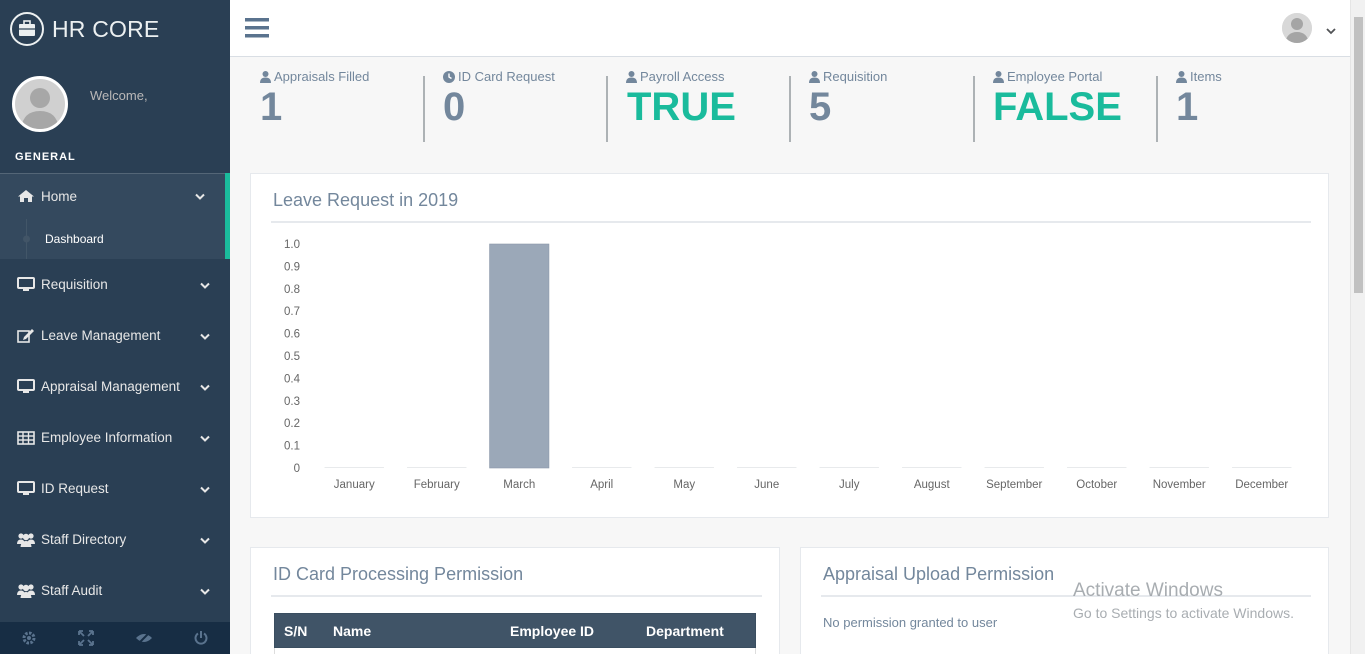  What do you see at coordinates (1206, 76) in the screenshot?
I see `tile-label: Items` at bounding box center [1206, 76].